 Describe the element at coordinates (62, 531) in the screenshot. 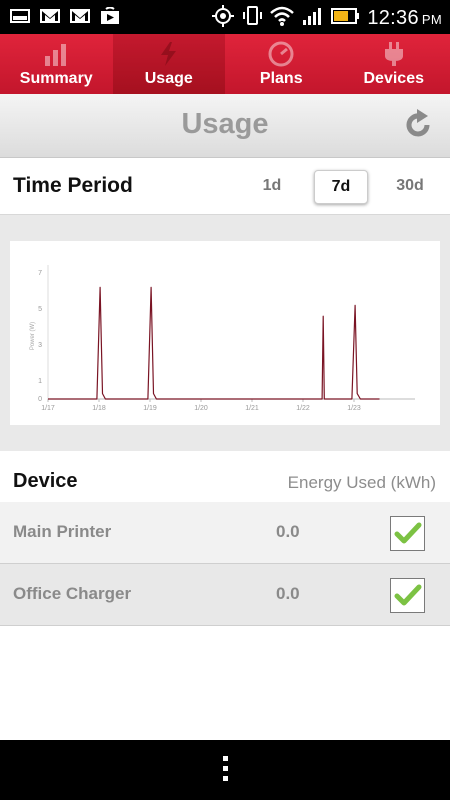

I see `device-name: Main Printer` at that location.